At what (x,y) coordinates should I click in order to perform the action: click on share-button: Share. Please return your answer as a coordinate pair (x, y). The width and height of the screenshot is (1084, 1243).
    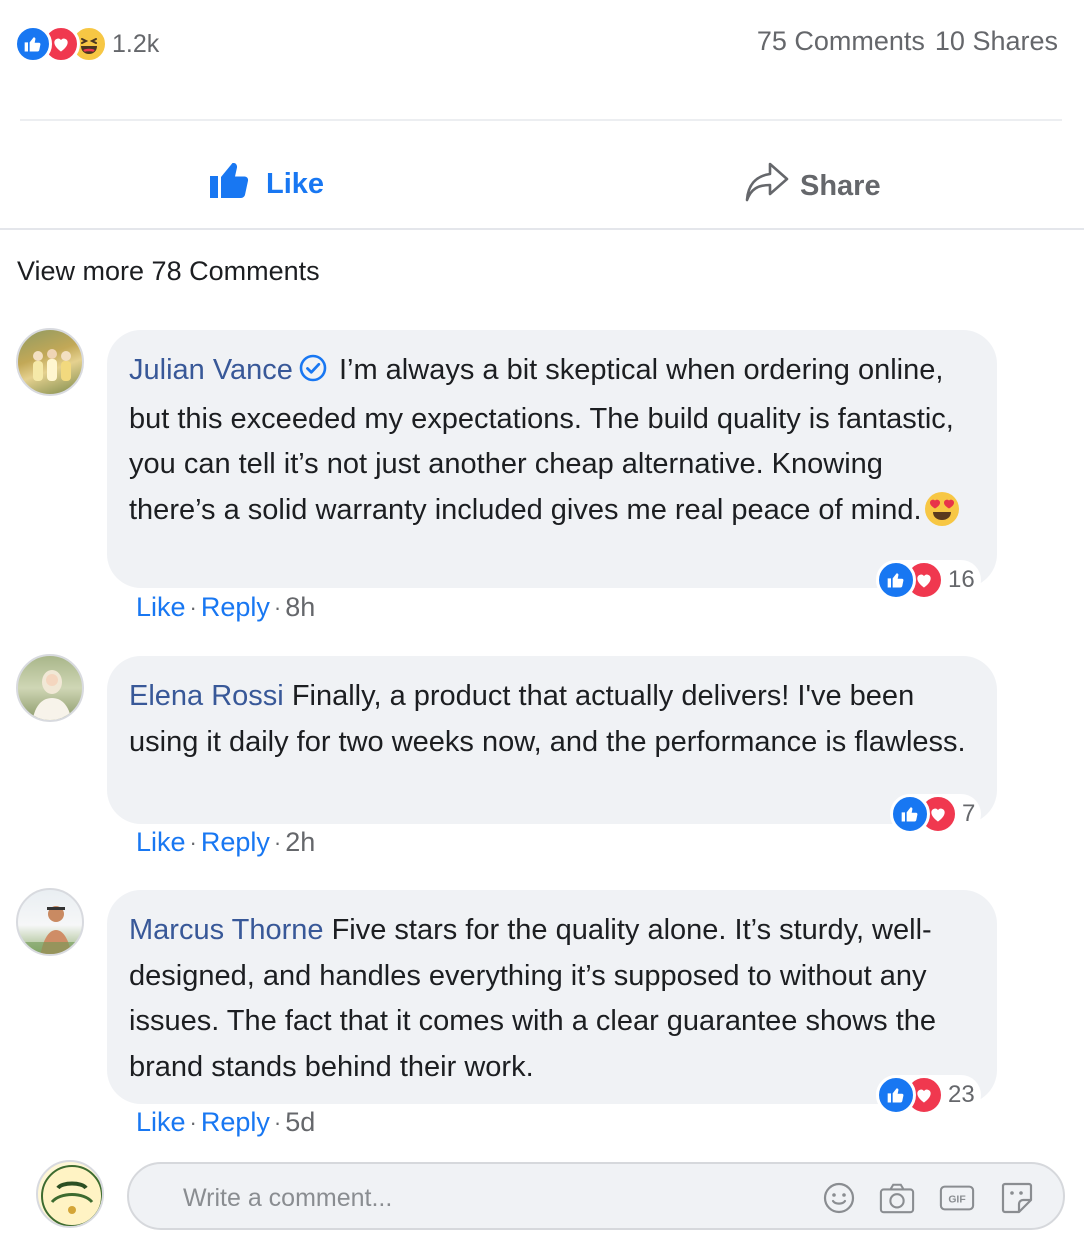
    Looking at the image, I should click on (812, 186).